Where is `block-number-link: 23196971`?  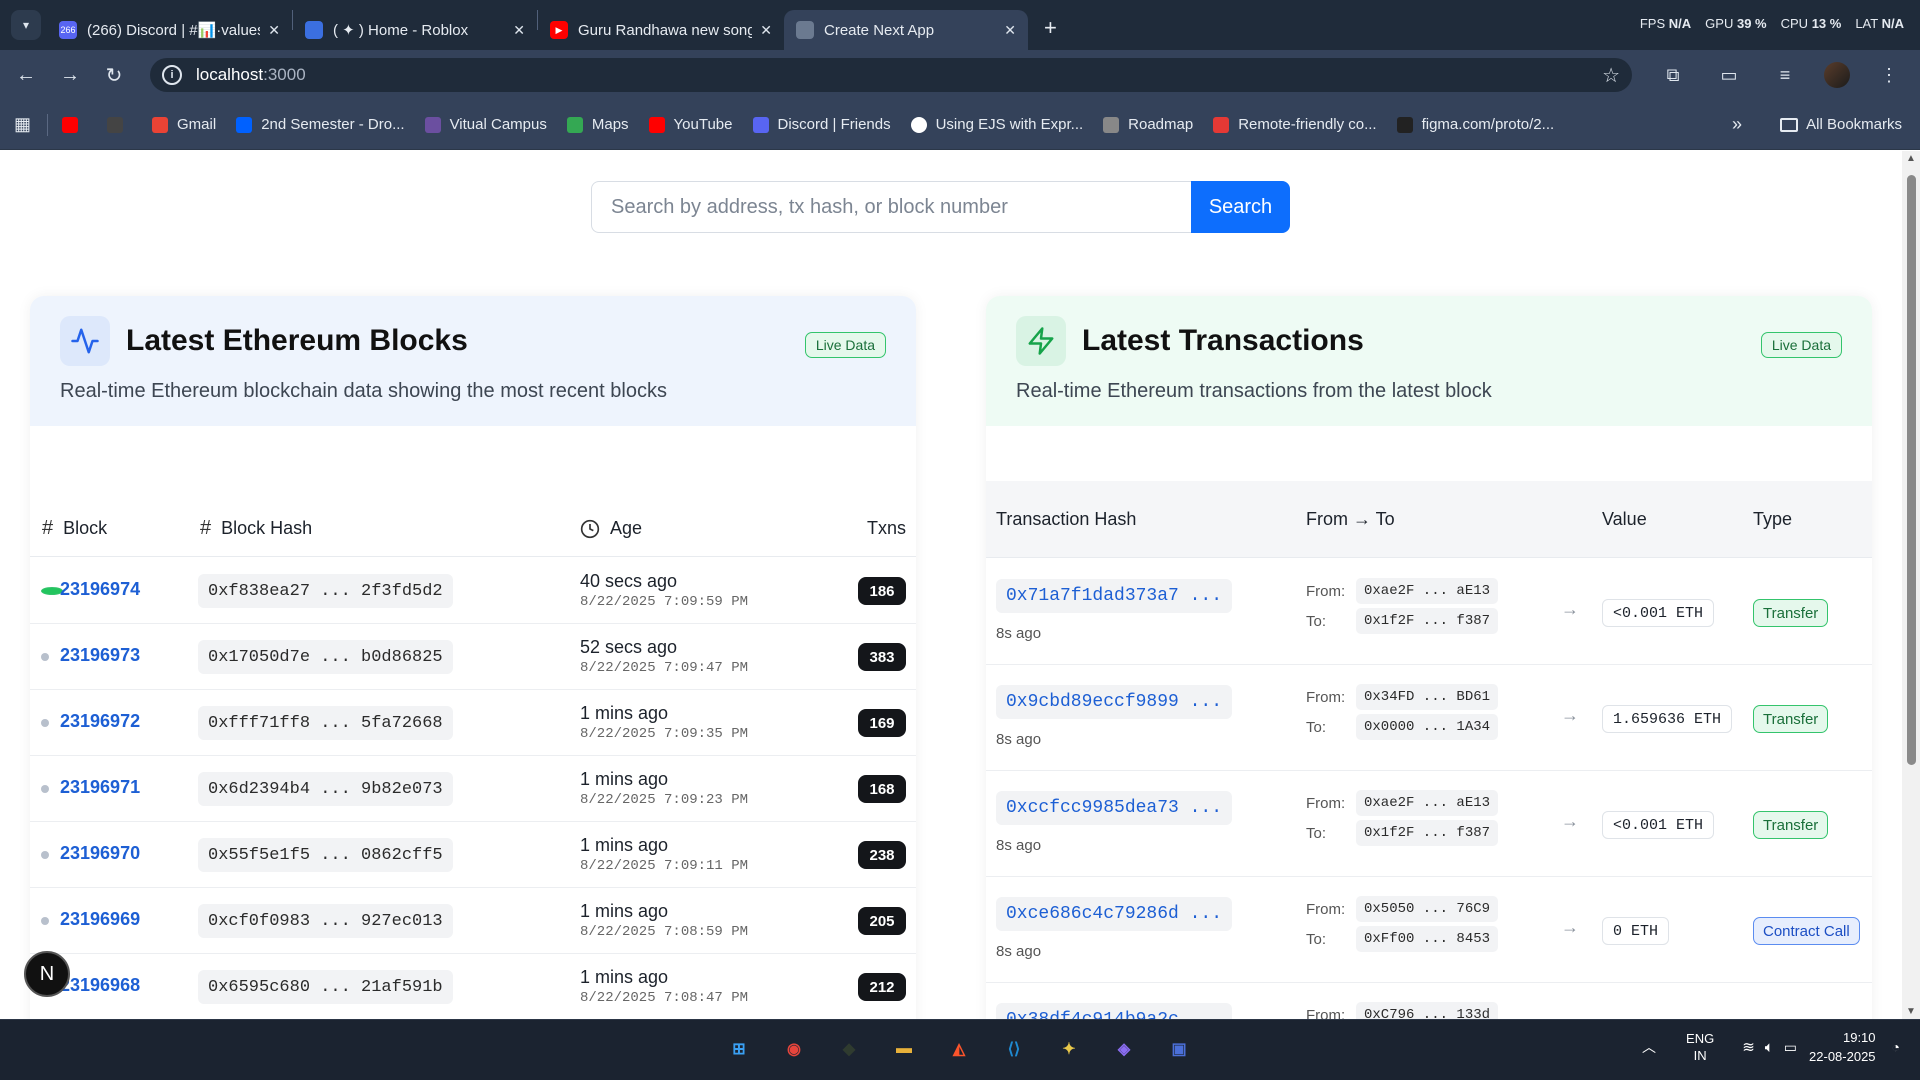
block-number-link: 23196971 is located at coordinates (100, 787).